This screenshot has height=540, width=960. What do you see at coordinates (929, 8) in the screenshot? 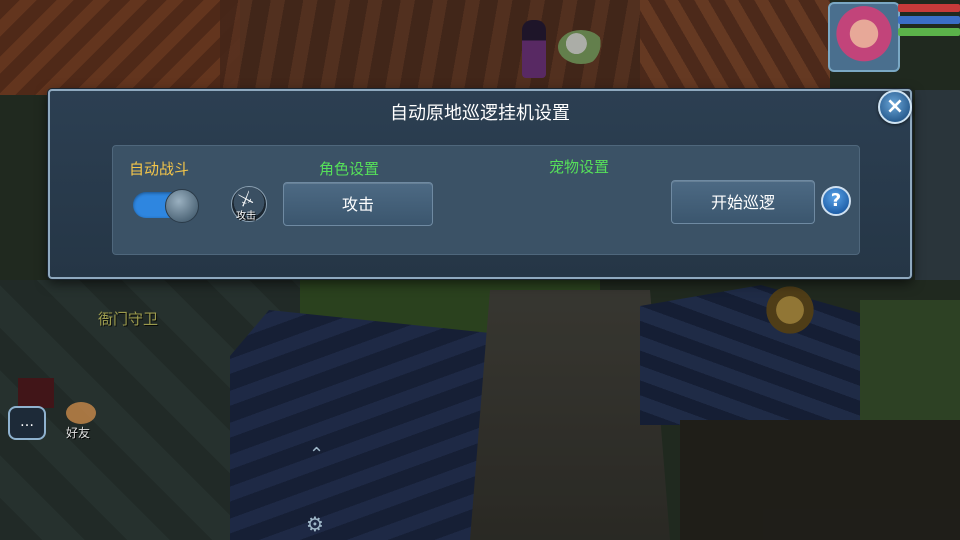
I see `hp-bar` at bounding box center [929, 8].